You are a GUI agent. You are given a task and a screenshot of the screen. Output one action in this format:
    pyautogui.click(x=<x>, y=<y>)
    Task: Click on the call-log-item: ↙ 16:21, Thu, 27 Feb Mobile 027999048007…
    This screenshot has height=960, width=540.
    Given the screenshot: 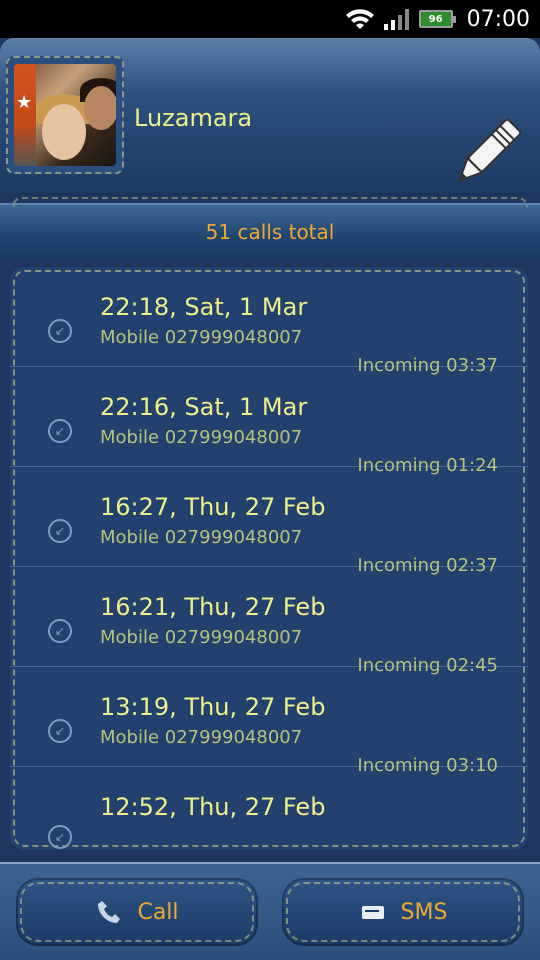 What is the action you would take?
    pyautogui.click(x=269, y=621)
    